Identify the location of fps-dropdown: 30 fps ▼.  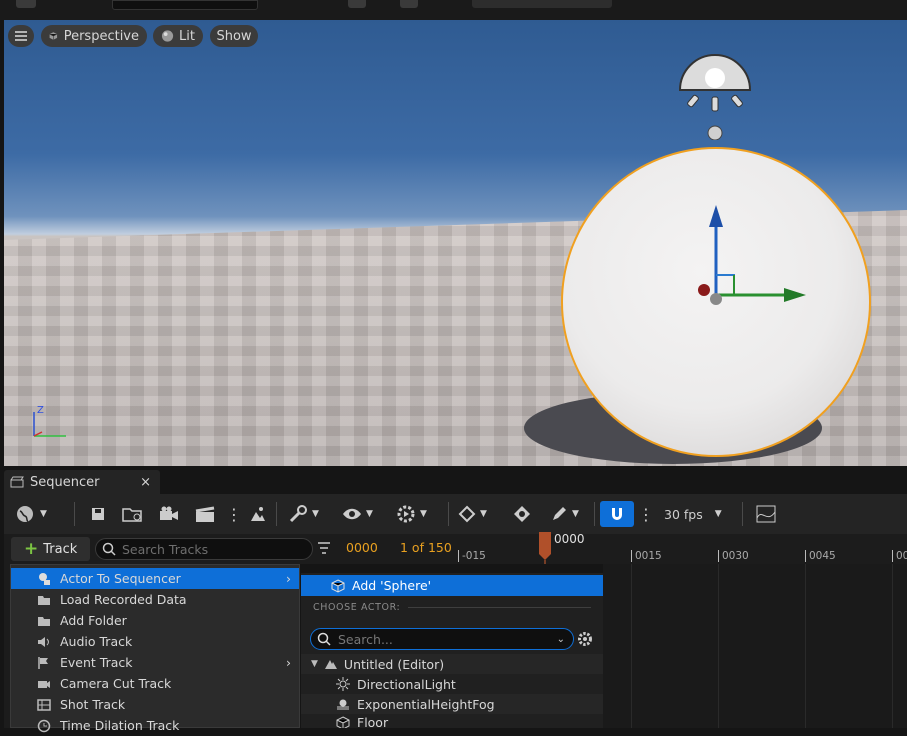
(693, 514).